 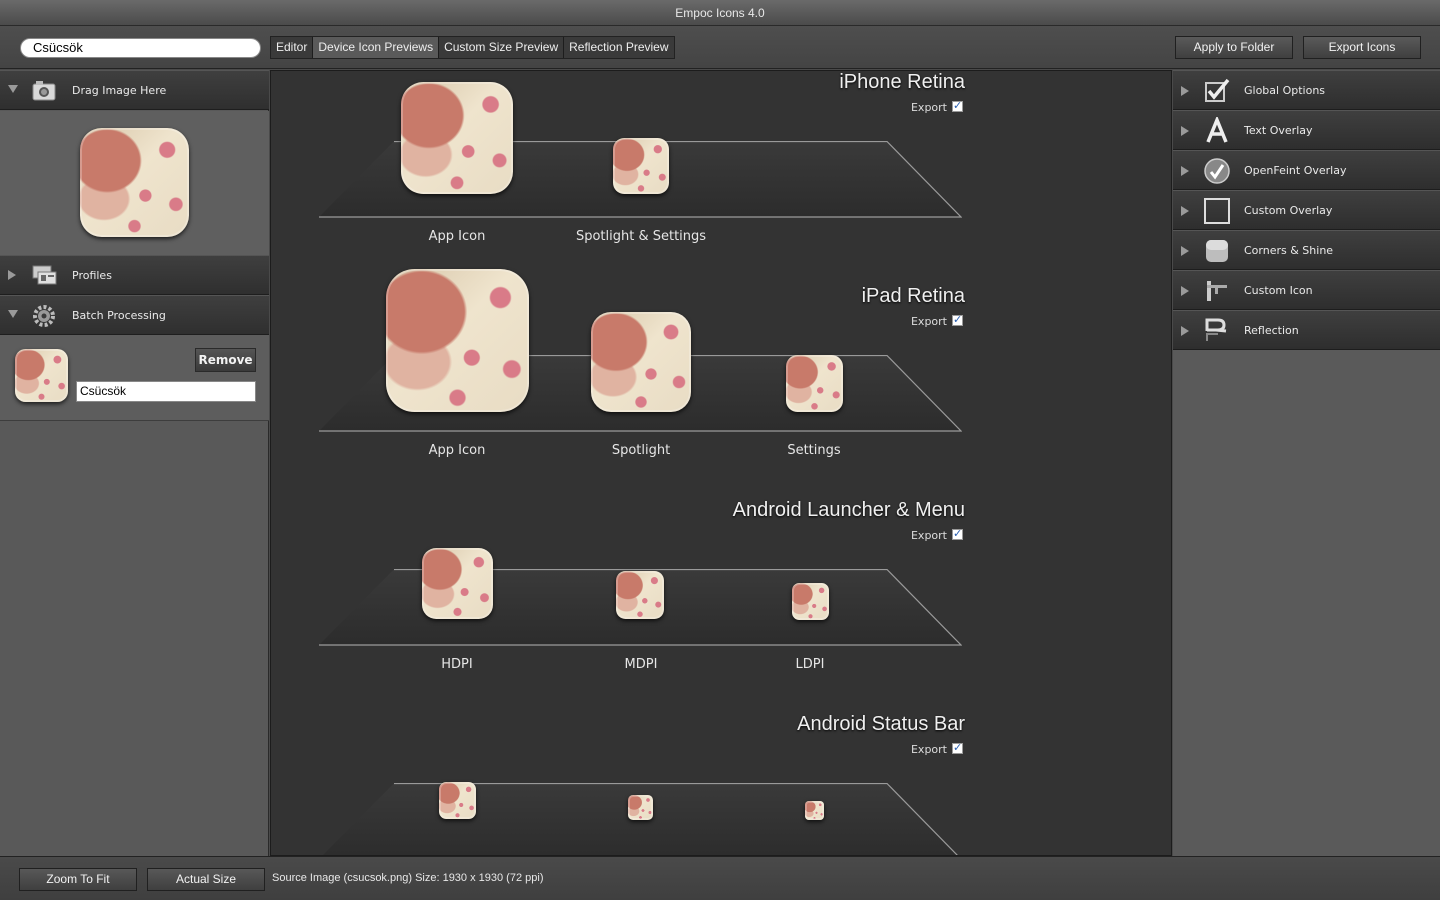 What do you see at coordinates (1216, 329) in the screenshot?
I see `reflection-icon` at bounding box center [1216, 329].